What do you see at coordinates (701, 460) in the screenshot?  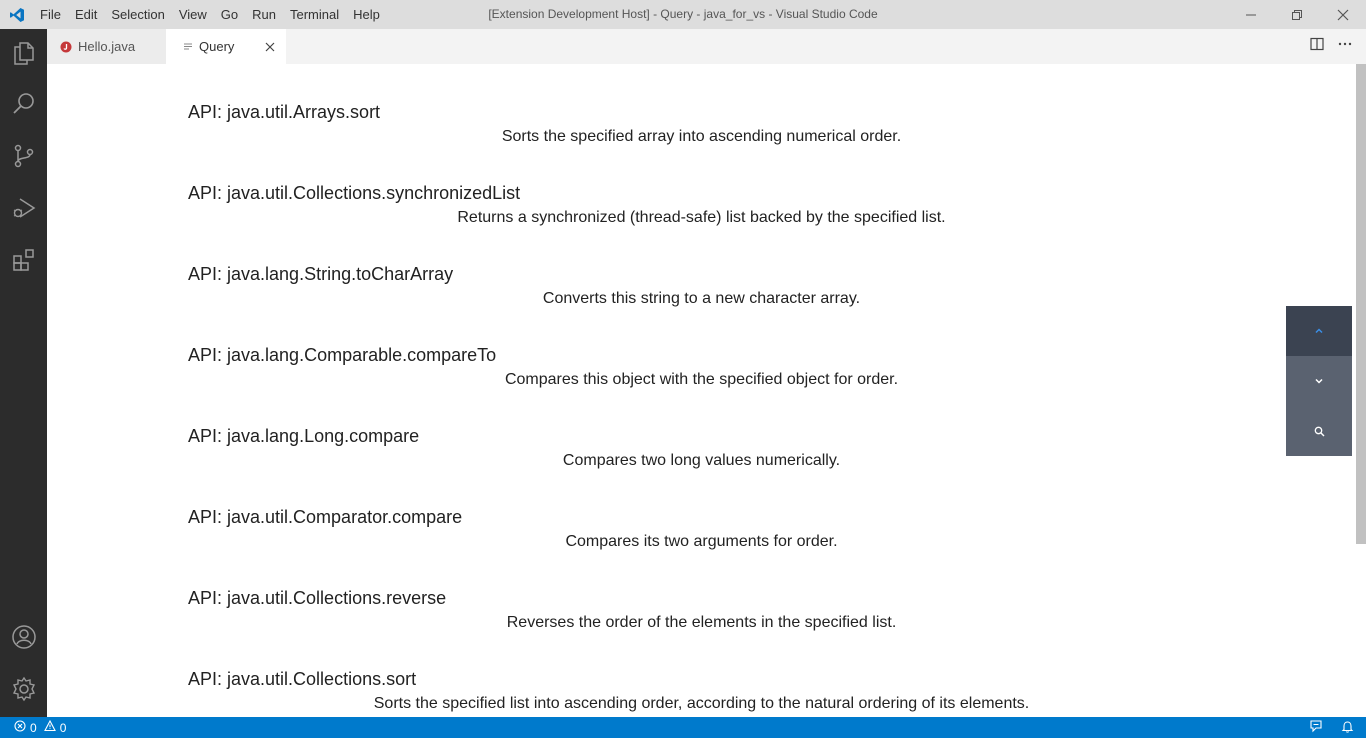 I see `api-description: Compares two long values numerically.` at bounding box center [701, 460].